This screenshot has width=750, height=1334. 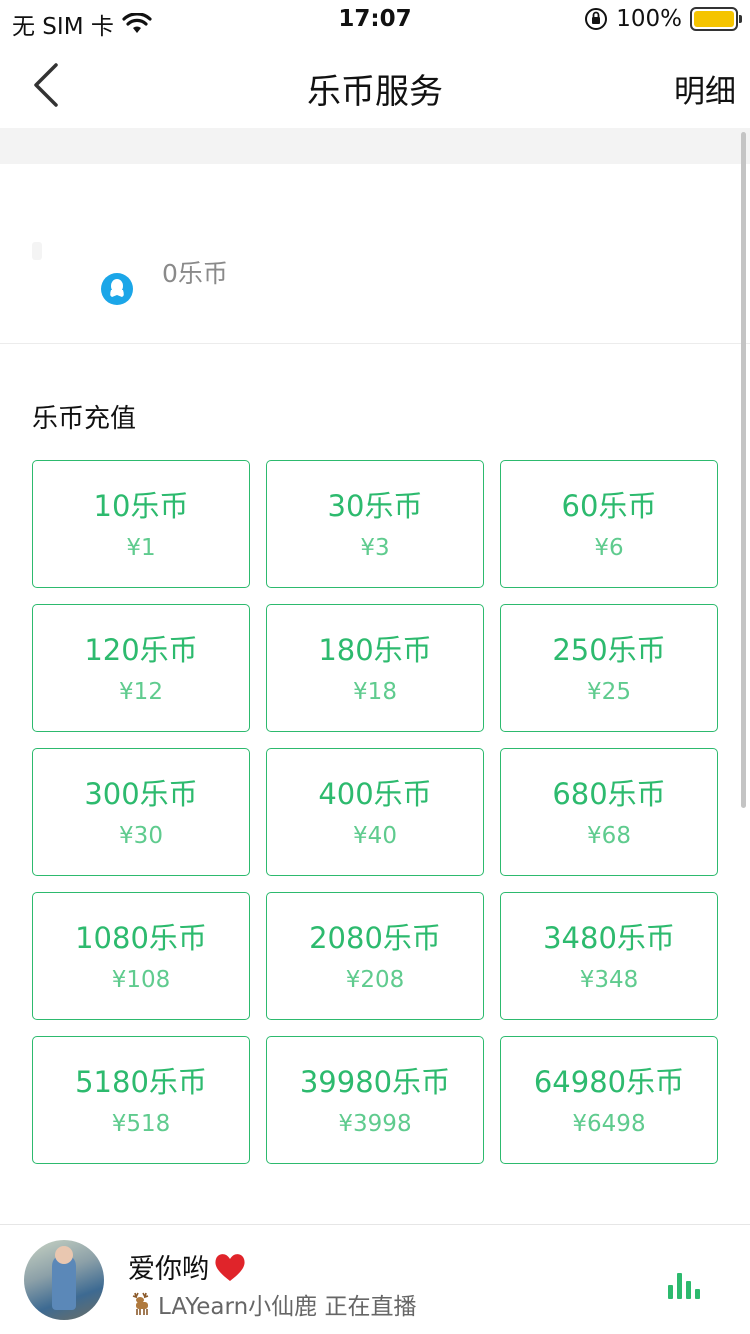 I want to click on recharge-price: ¥208, so click(x=375, y=980).